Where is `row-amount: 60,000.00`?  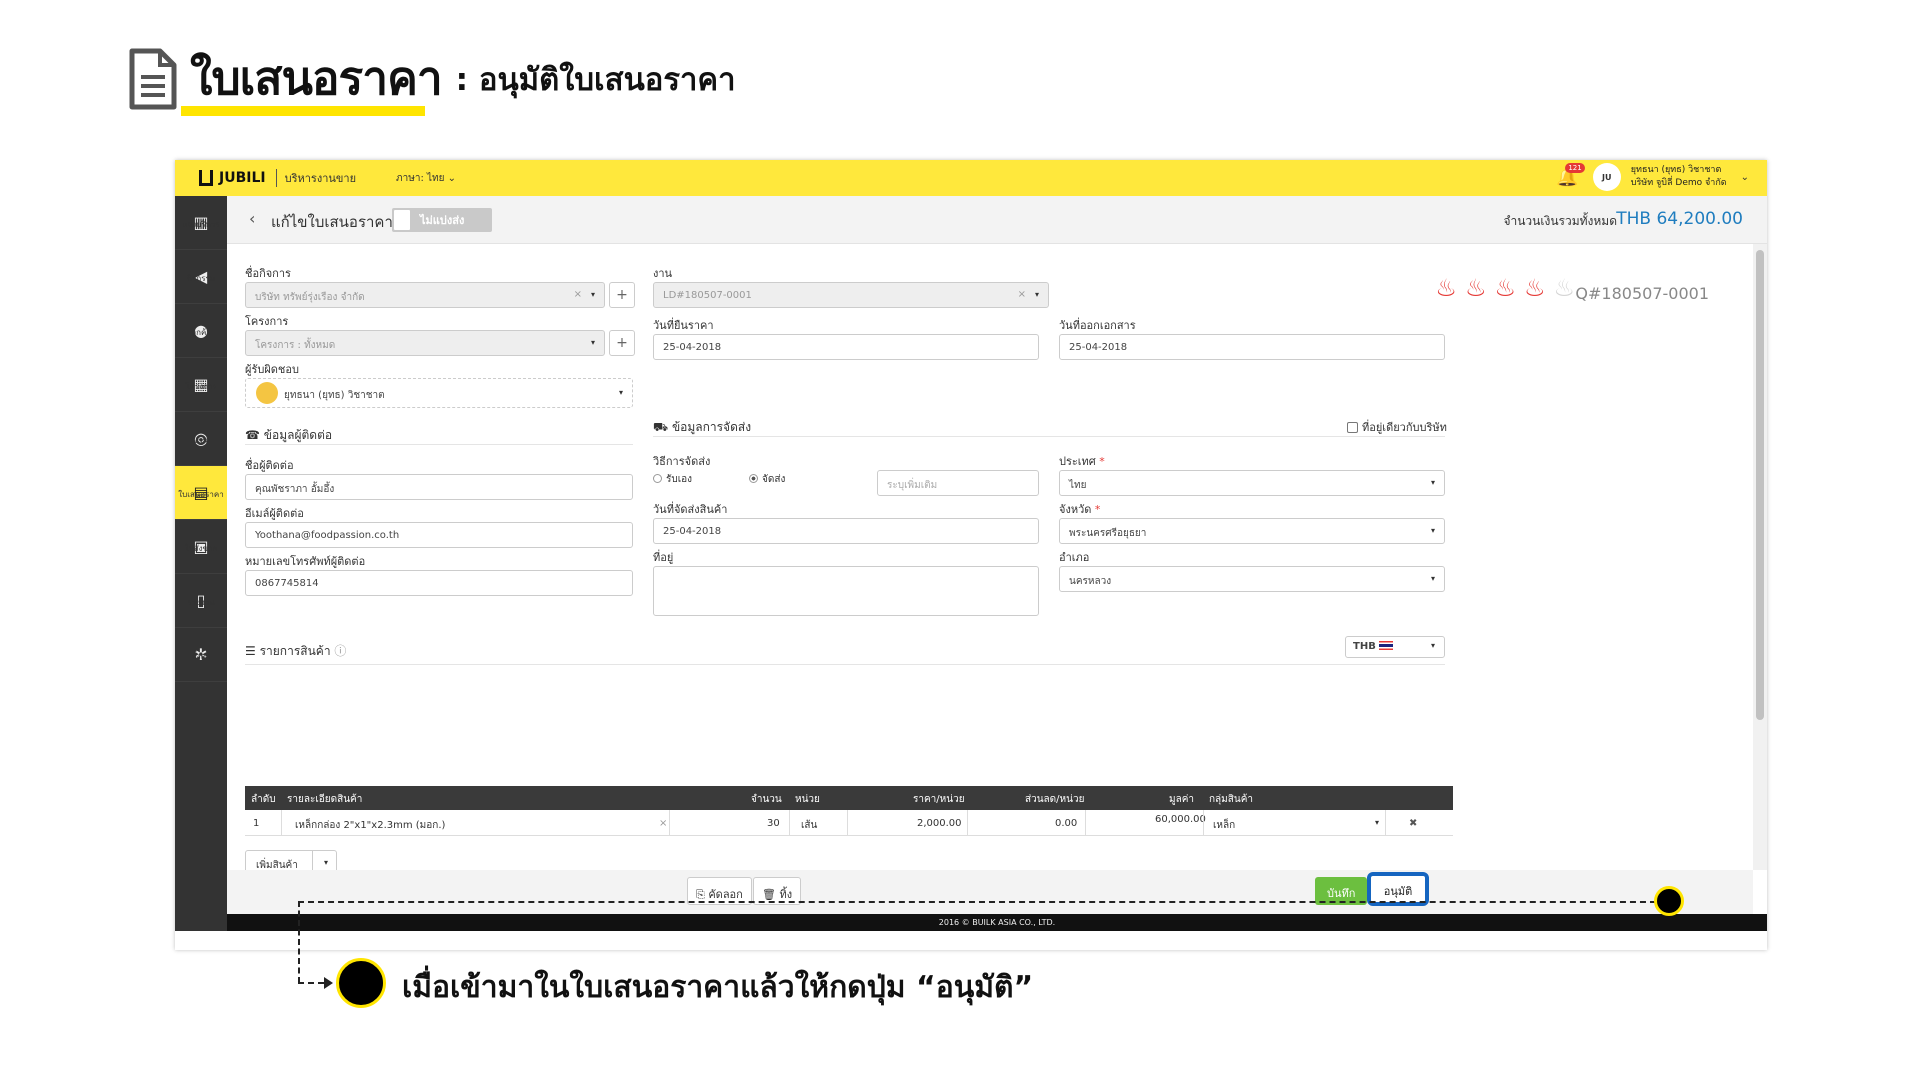
row-amount: 60,000.00 is located at coordinates (1180, 819).